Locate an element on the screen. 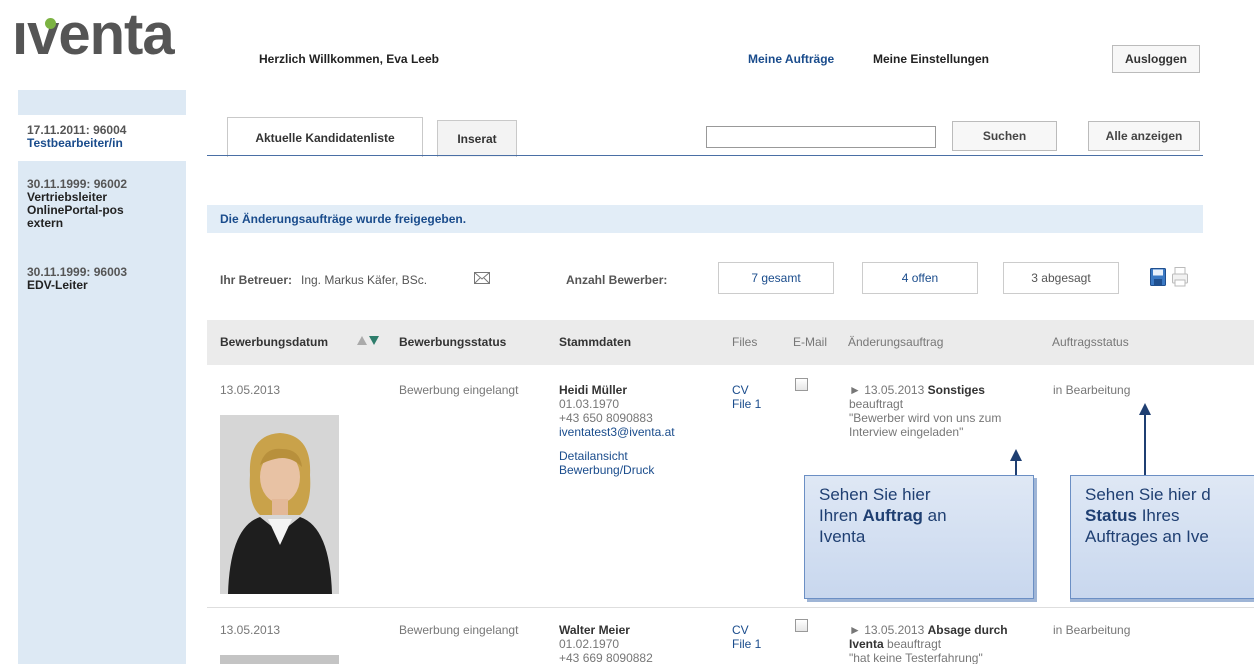  row2-candidate-photo is located at coordinates (279, 659).